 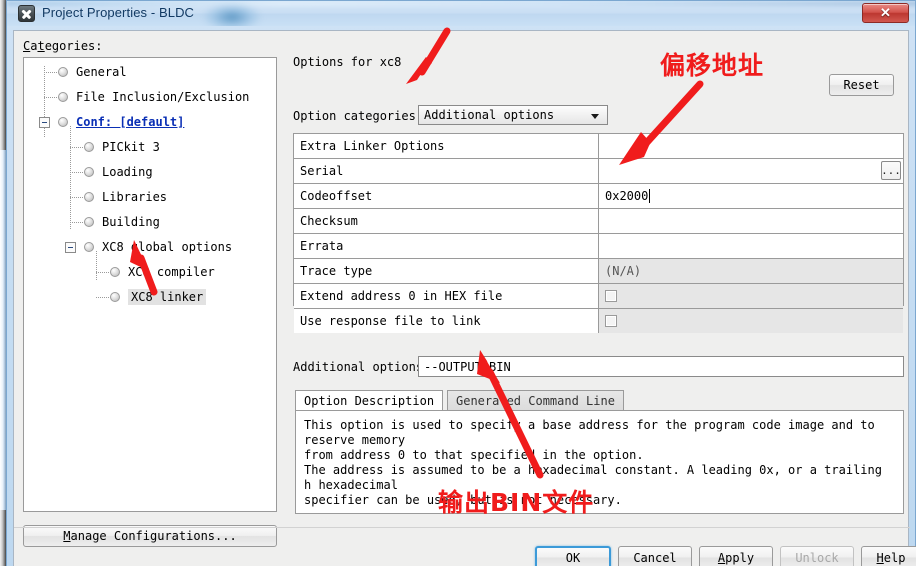 I want to click on close-icon: ✕, so click(x=885, y=12).